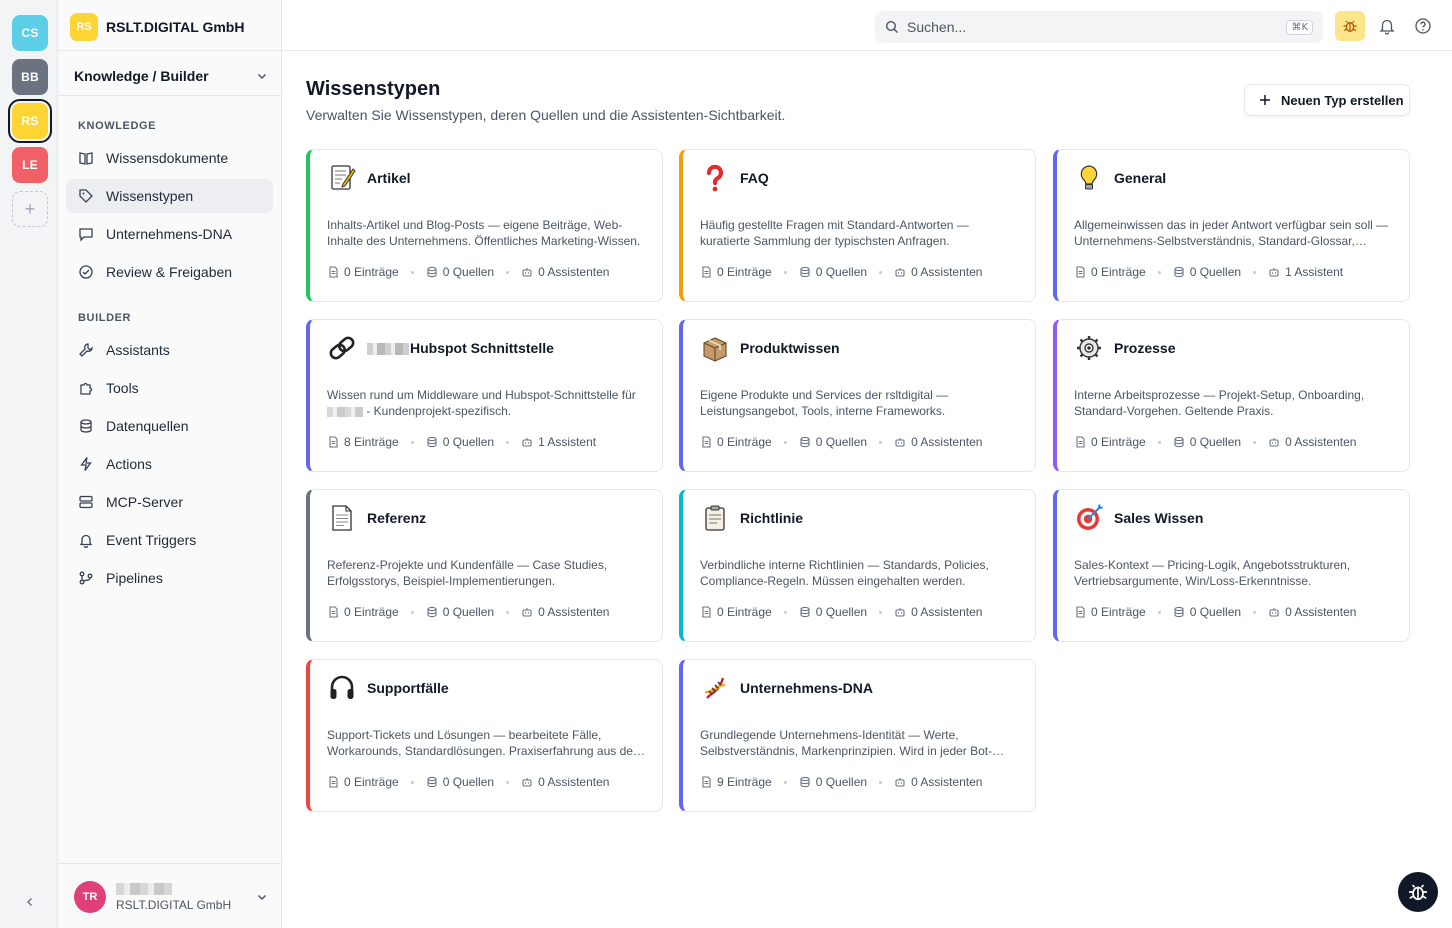 This screenshot has width=1452, height=928. Describe the element at coordinates (122, 388) in the screenshot. I see `sidebar-item-label: Tools` at that location.